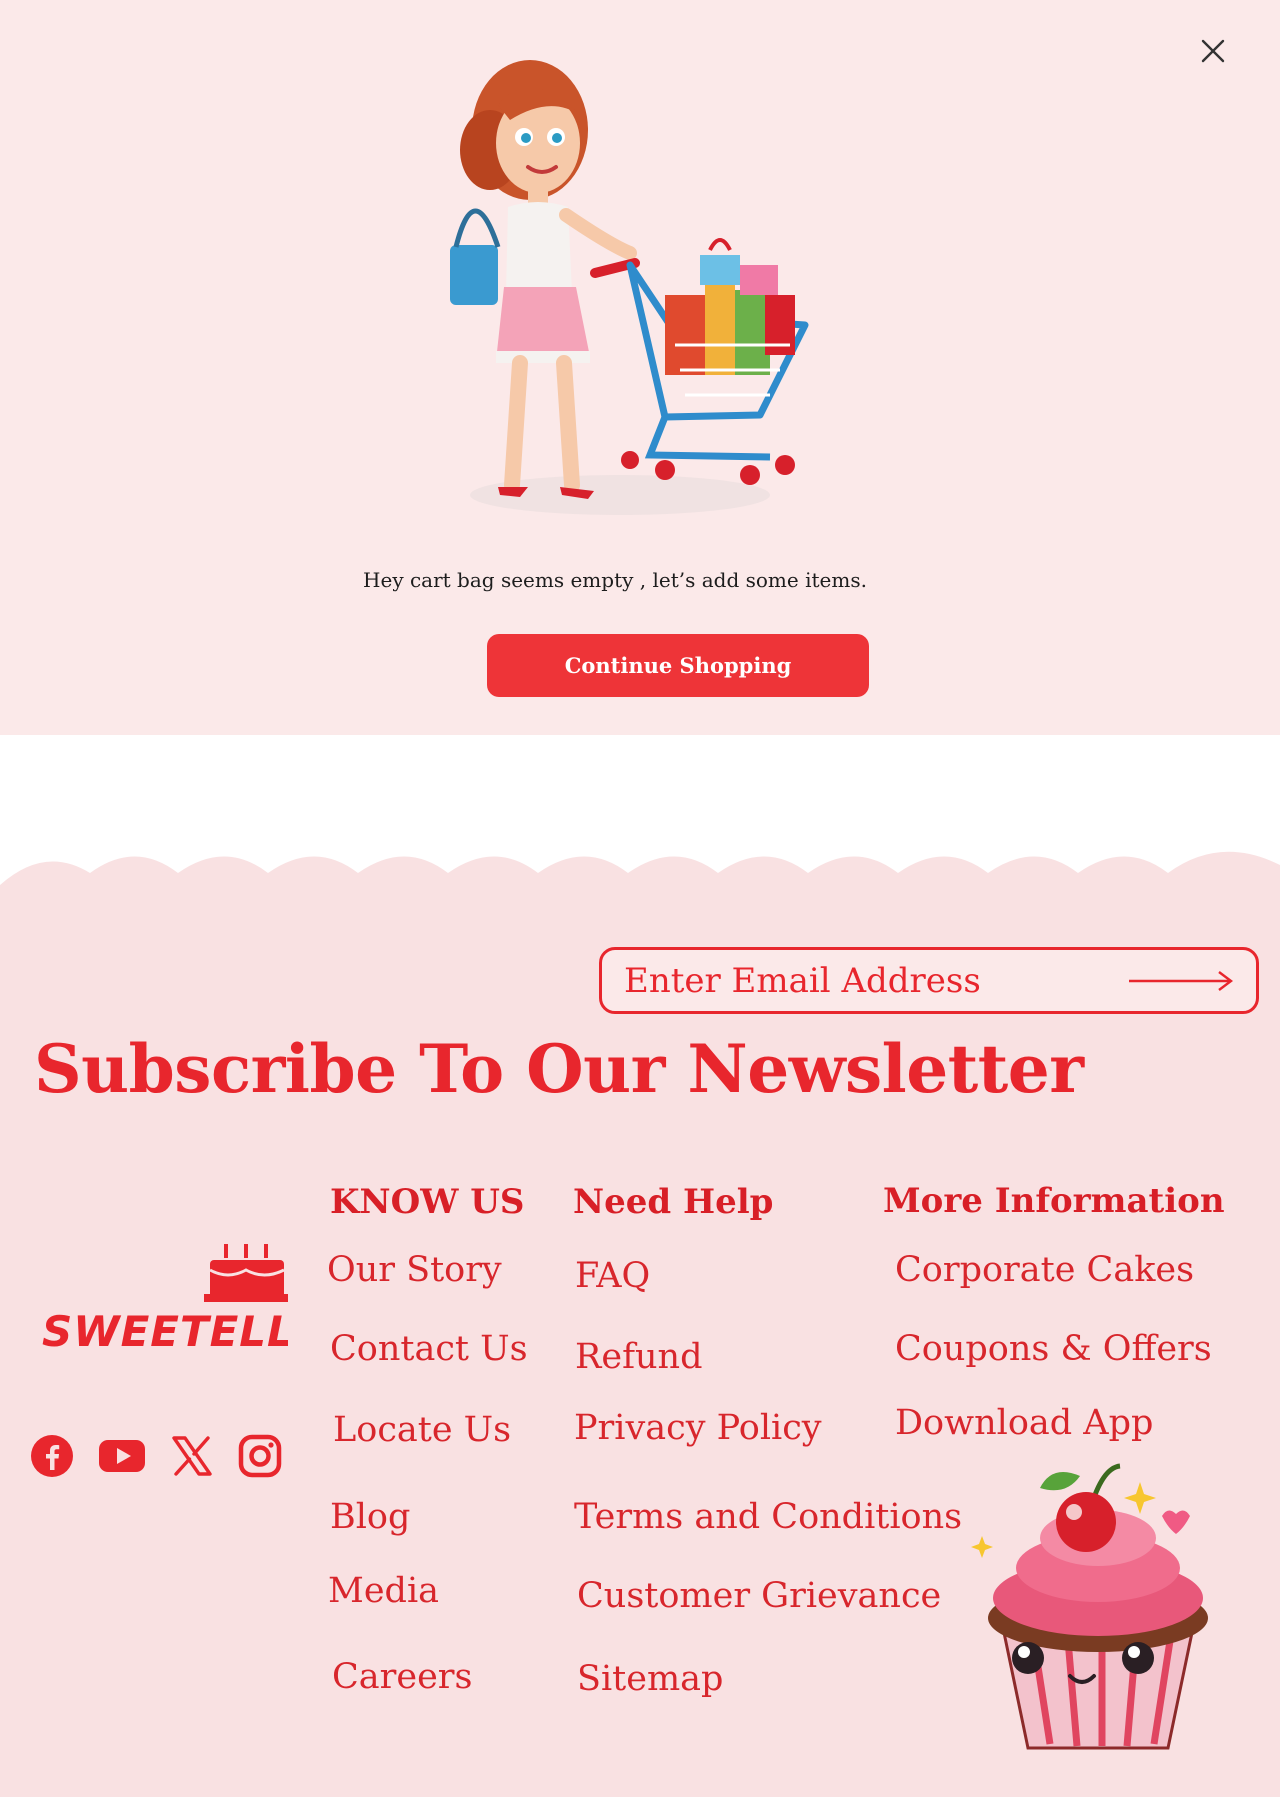 The image size is (1280, 1797). What do you see at coordinates (370, 1517) in the screenshot?
I see `link-blog: Blog` at bounding box center [370, 1517].